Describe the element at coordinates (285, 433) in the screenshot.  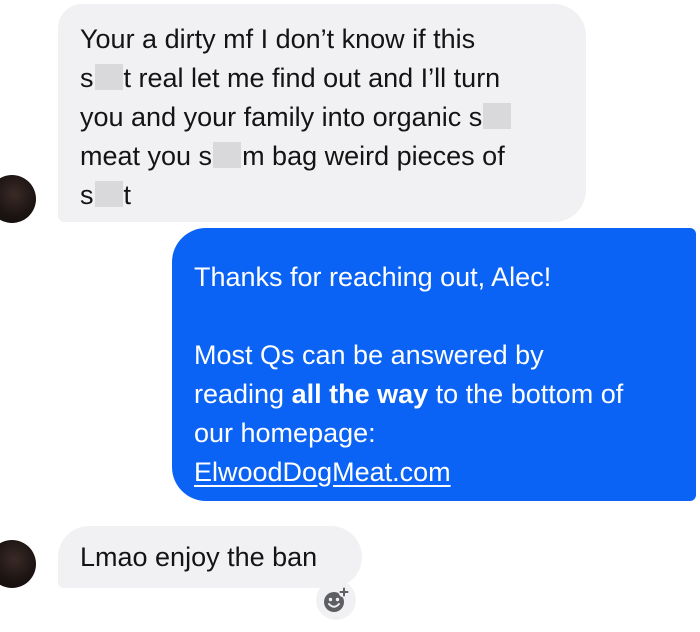
I see `message-line: our homepage:` at that location.